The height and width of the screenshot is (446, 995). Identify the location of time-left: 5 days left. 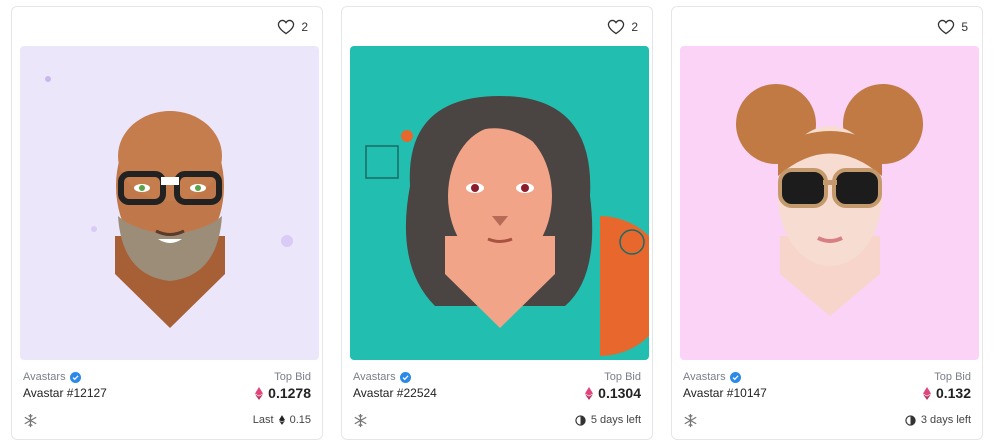
(608, 420).